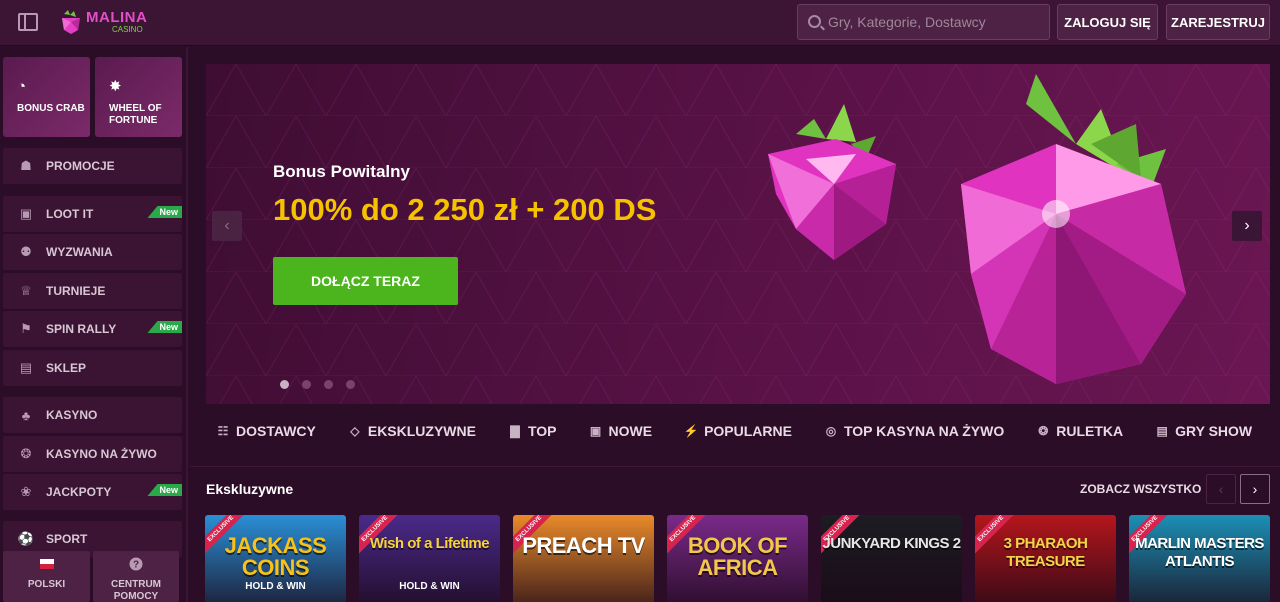 The height and width of the screenshot is (602, 1280). Describe the element at coordinates (46, 564) in the screenshot. I see `poland-flag-icon` at that location.